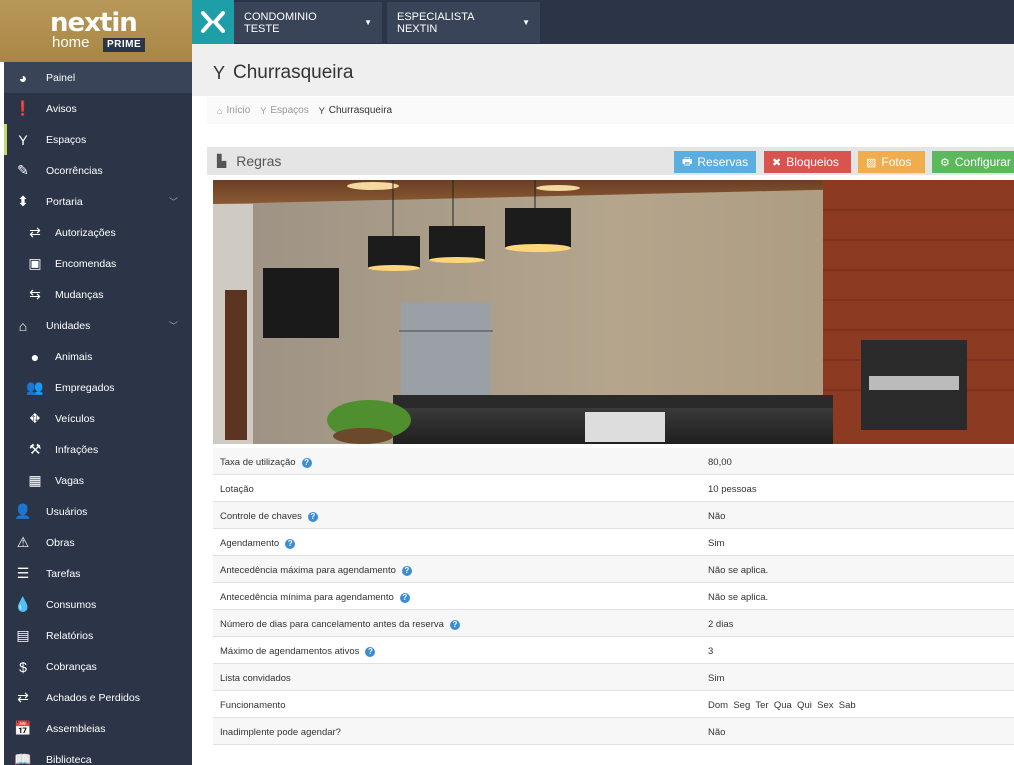 Image resolution: width=1014 pixels, height=765 pixels. What do you see at coordinates (891, 162) in the screenshot?
I see `fotos-button: ▨ Fotos` at bounding box center [891, 162].